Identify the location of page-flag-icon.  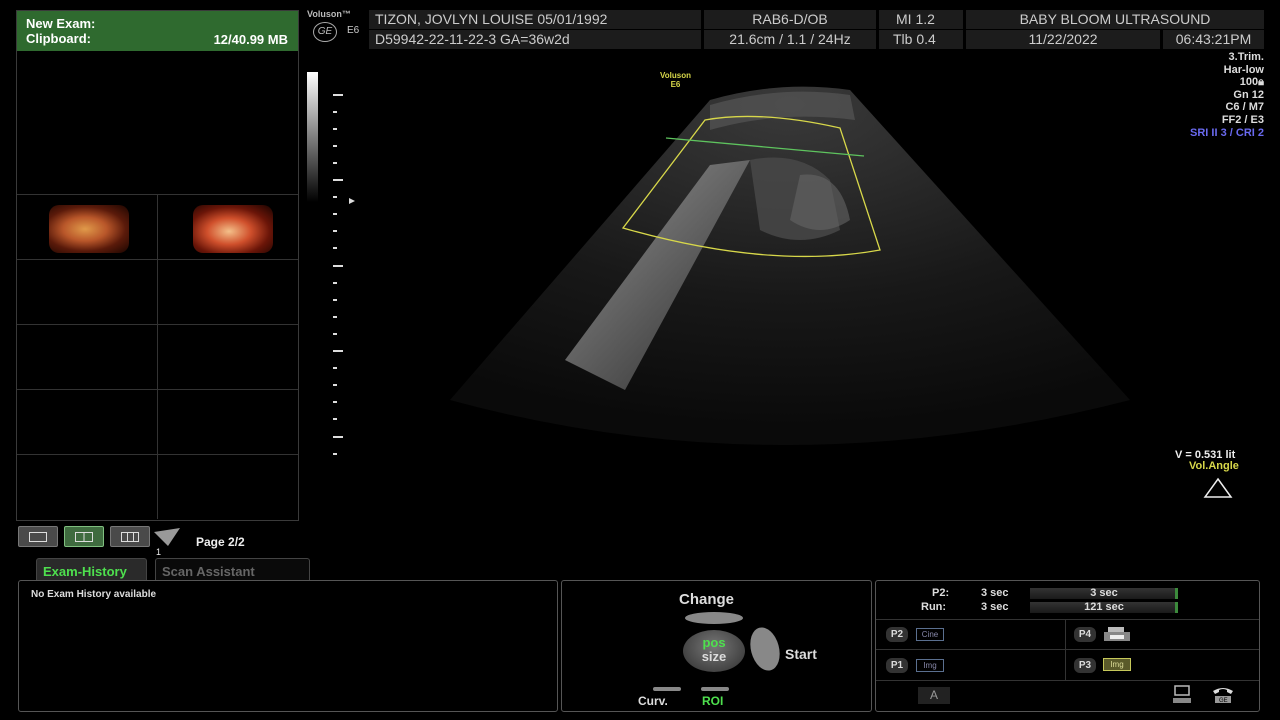
(167, 537).